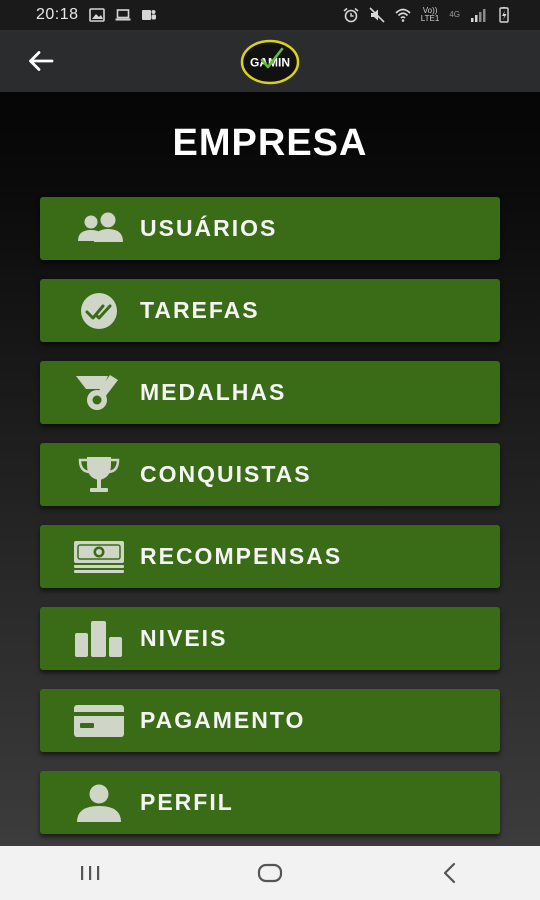 The height and width of the screenshot is (900, 540). Describe the element at coordinates (57, 14) in the screenshot. I see `status-time: 20:18` at that location.